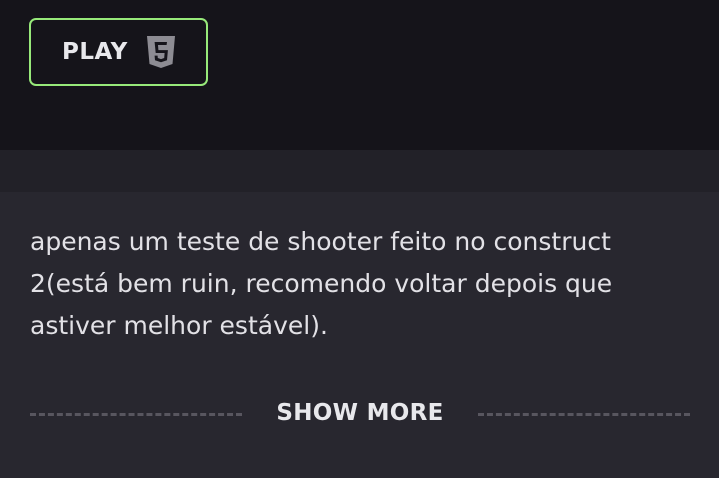 This screenshot has width=719, height=478. I want to click on show-more-button: SHOW MORE, so click(360, 413).